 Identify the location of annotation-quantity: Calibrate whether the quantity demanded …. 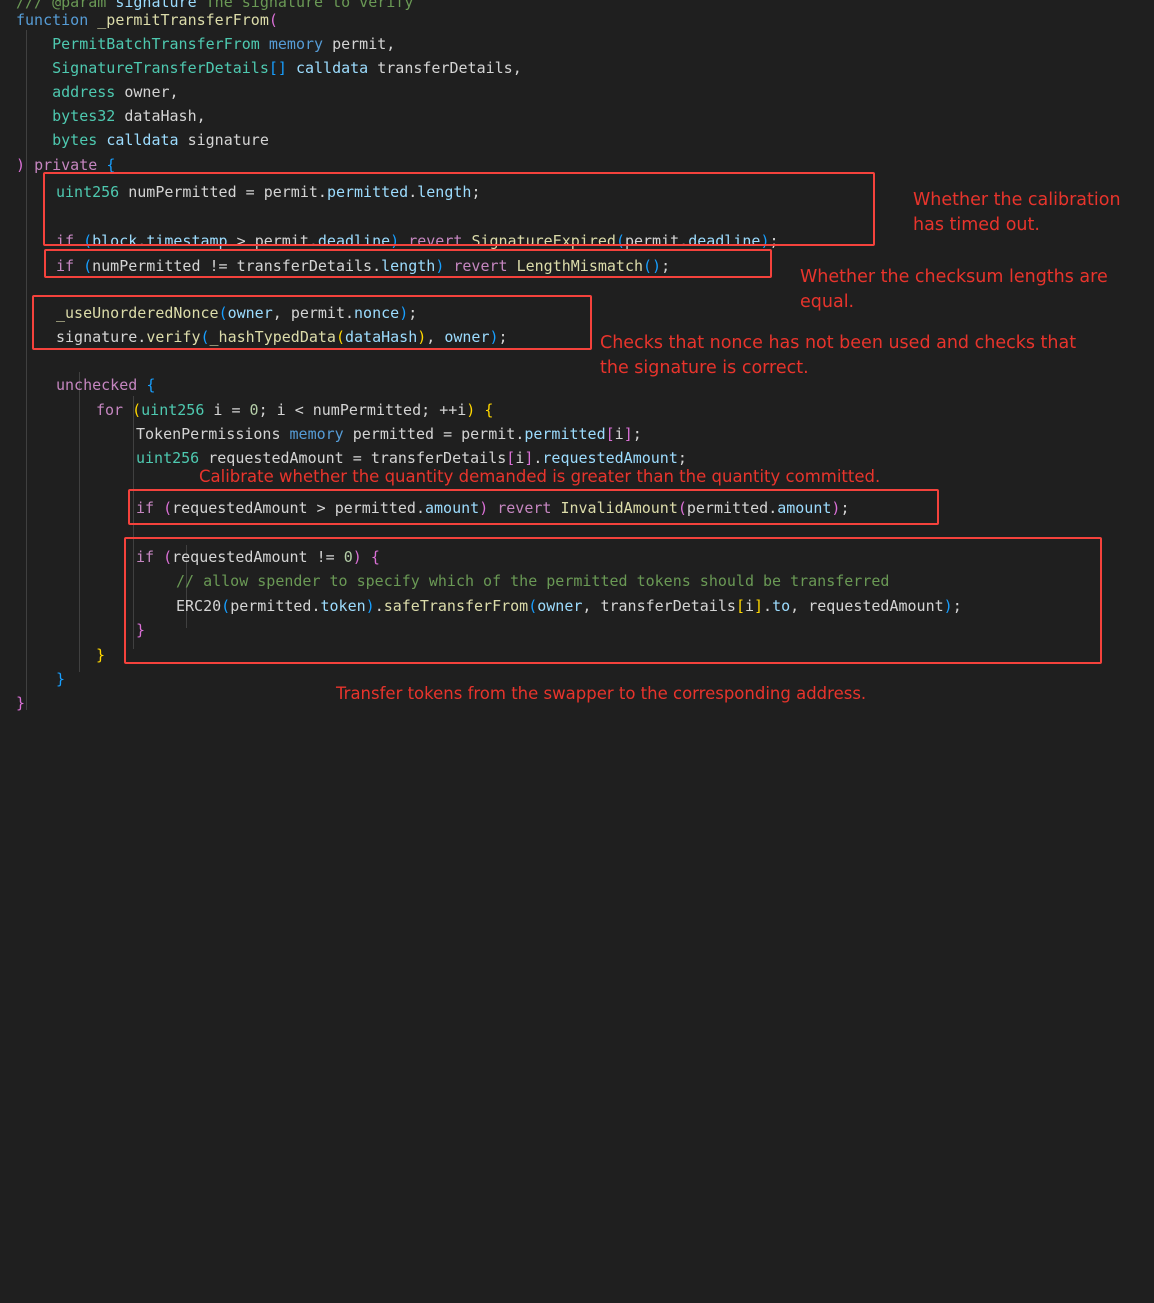
(540, 476).